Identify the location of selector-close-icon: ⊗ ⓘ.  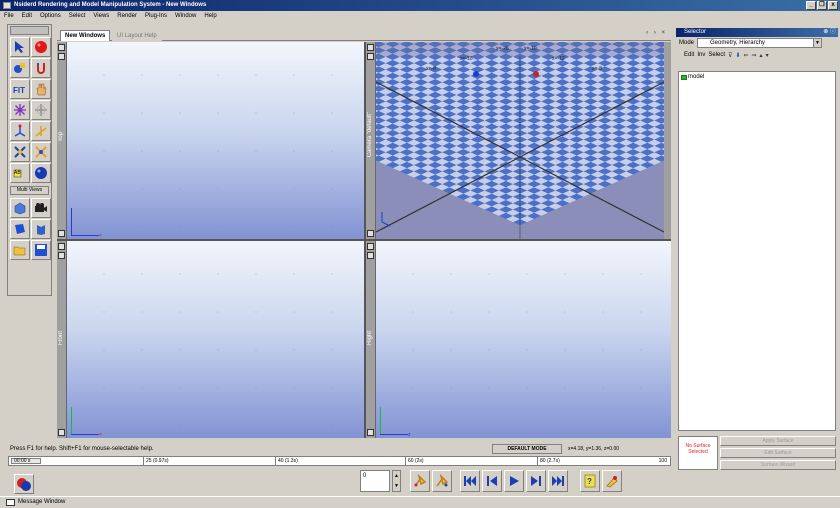
(829, 32).